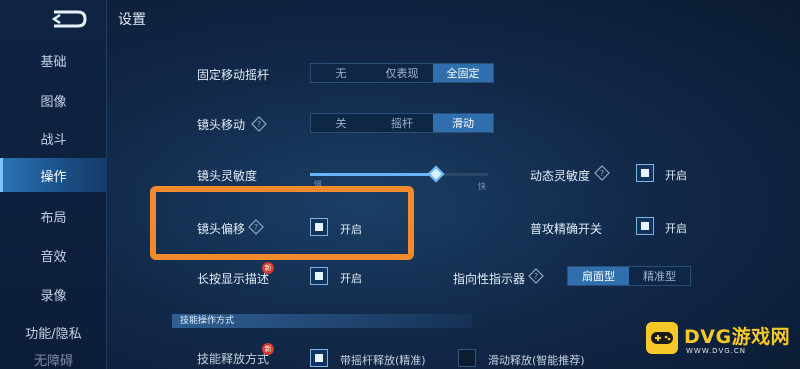  I want to click on sidebar-item-accessibility: 无障碍, so click(53, 359).